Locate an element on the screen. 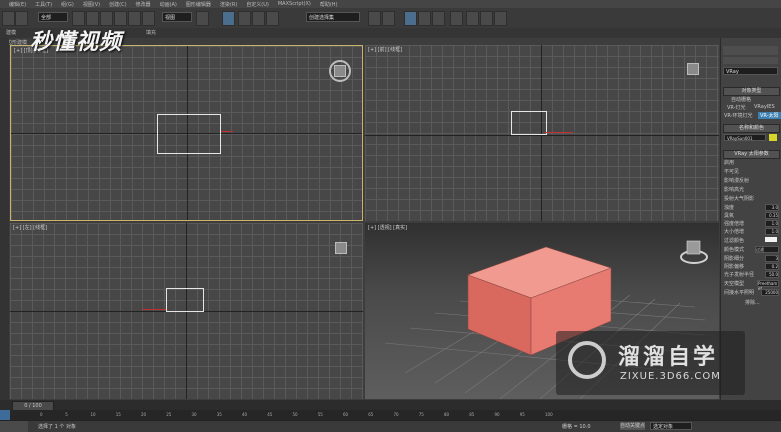 The height and width of the screenshot is (432, 781). named-selection-dropdown: 创建选择集 is located at coordinates (333, 17).